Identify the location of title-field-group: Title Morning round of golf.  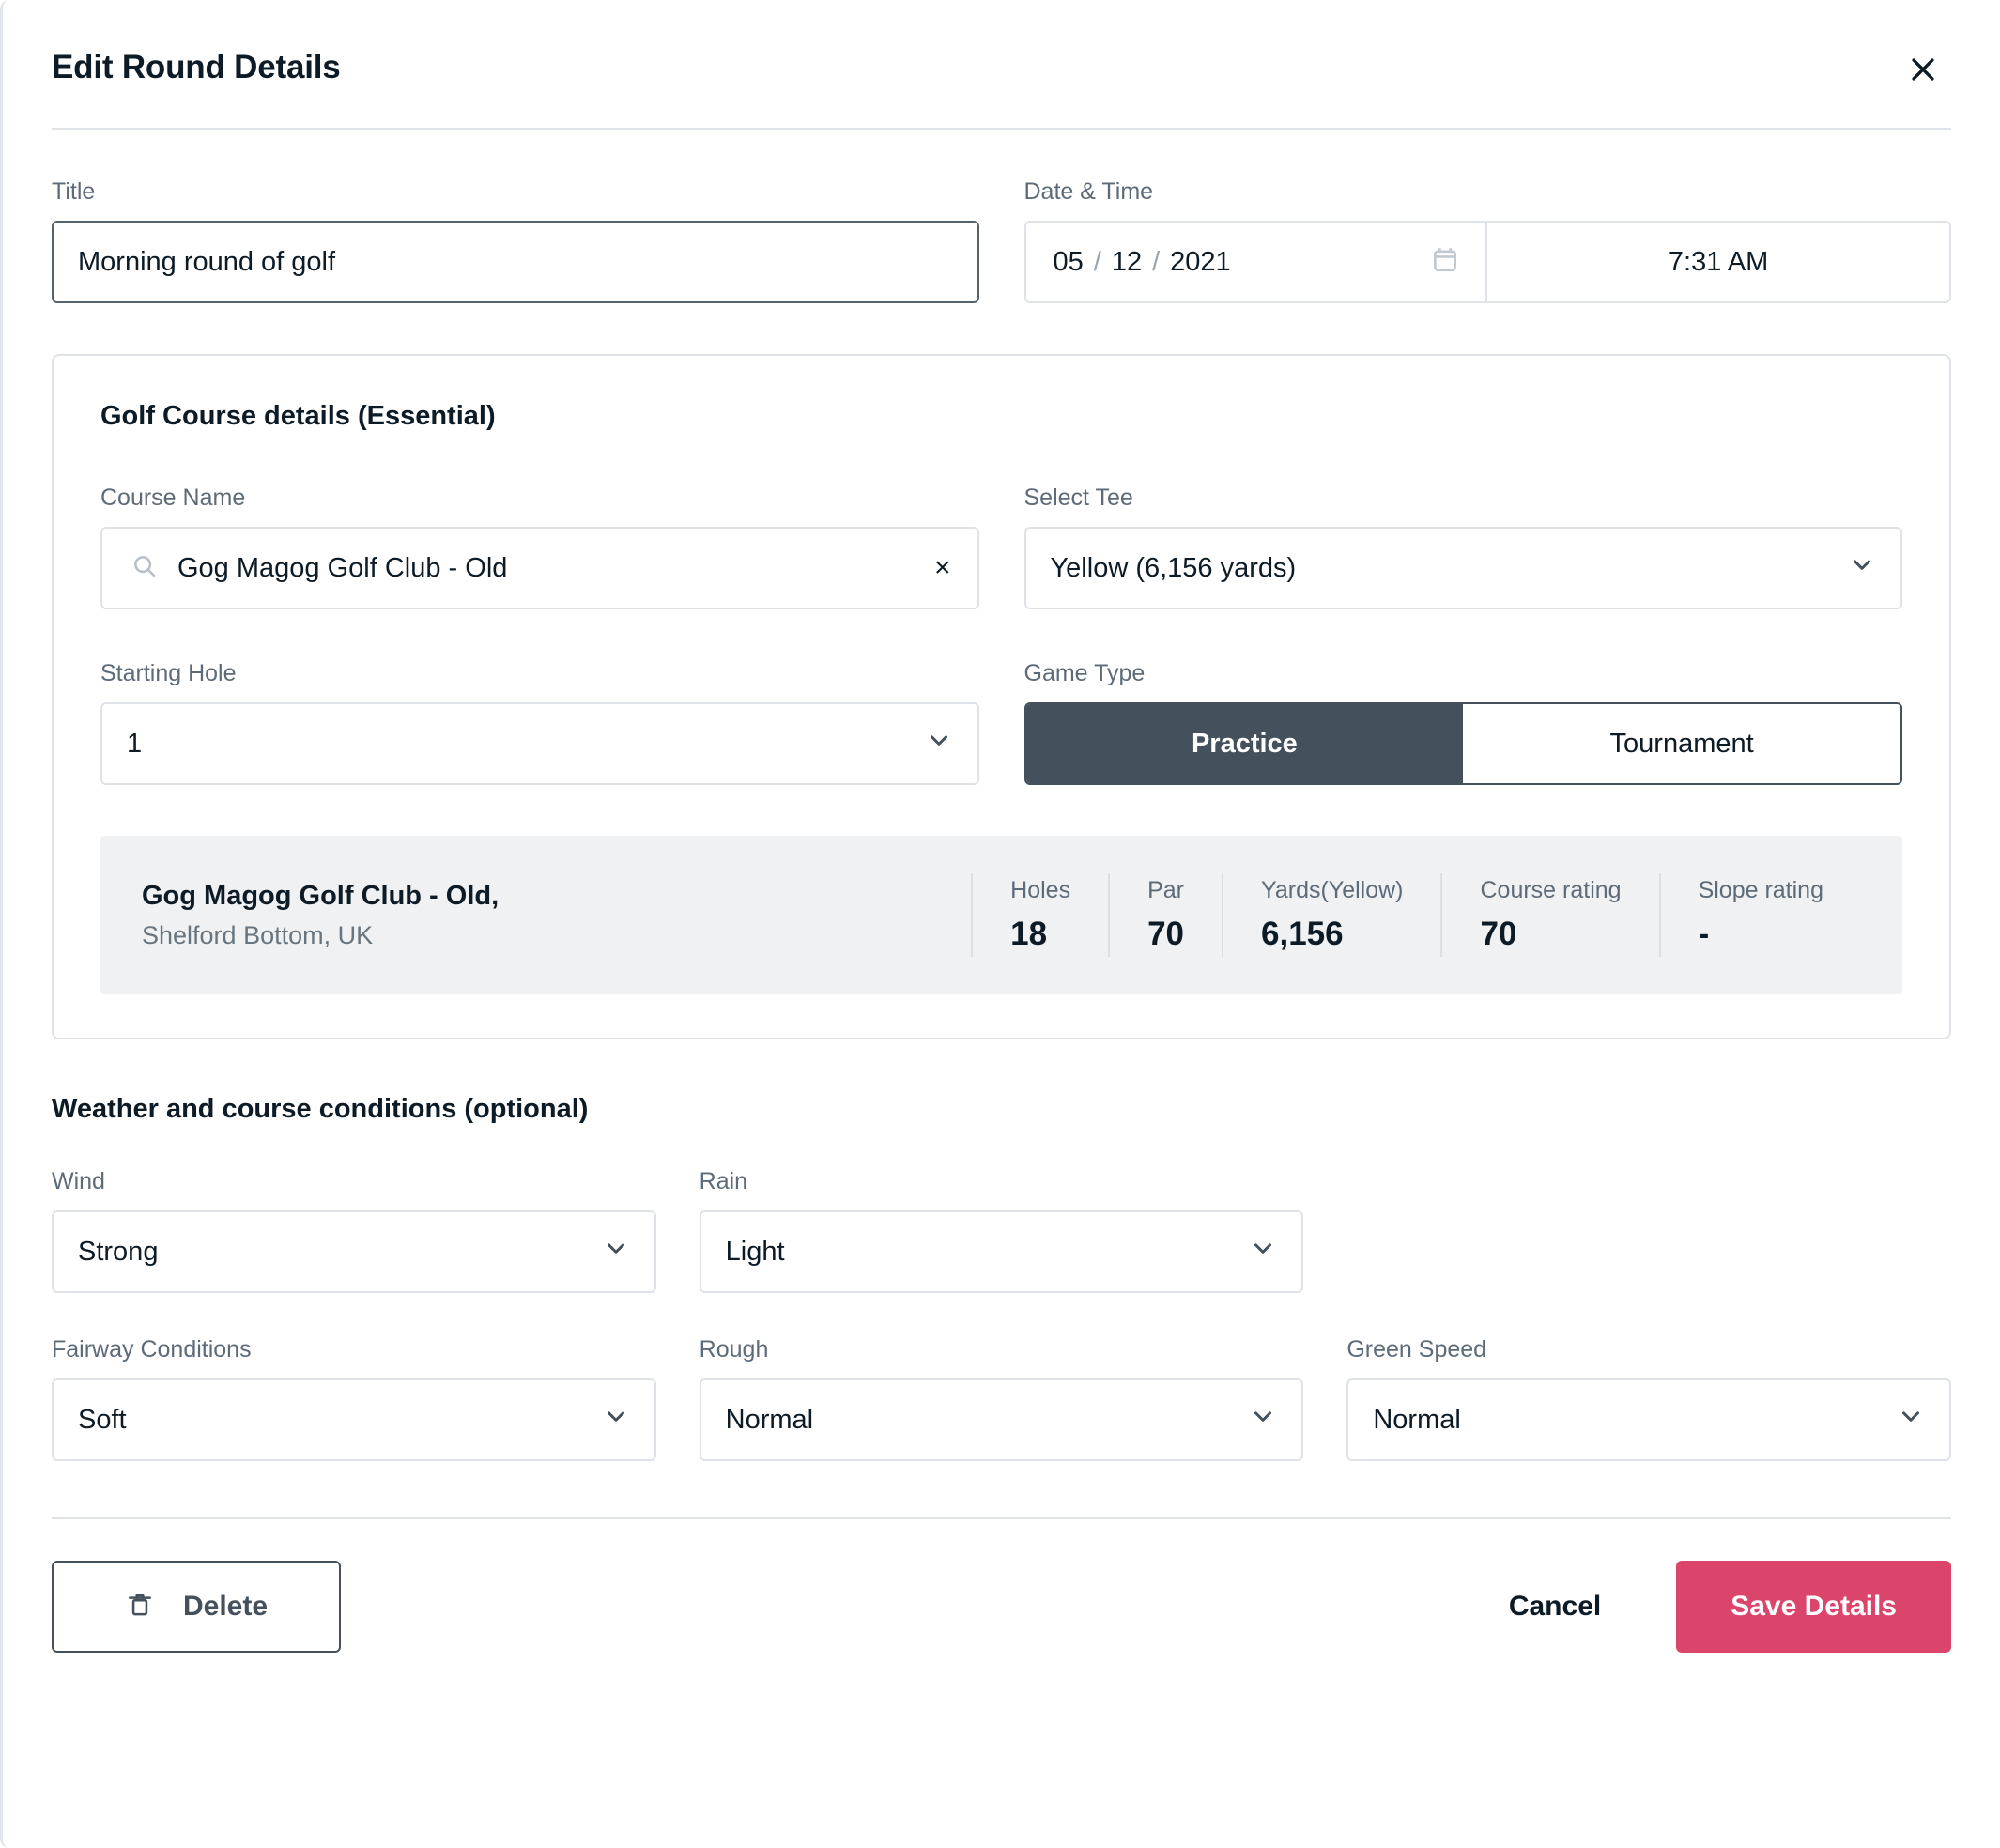
(515, 240).